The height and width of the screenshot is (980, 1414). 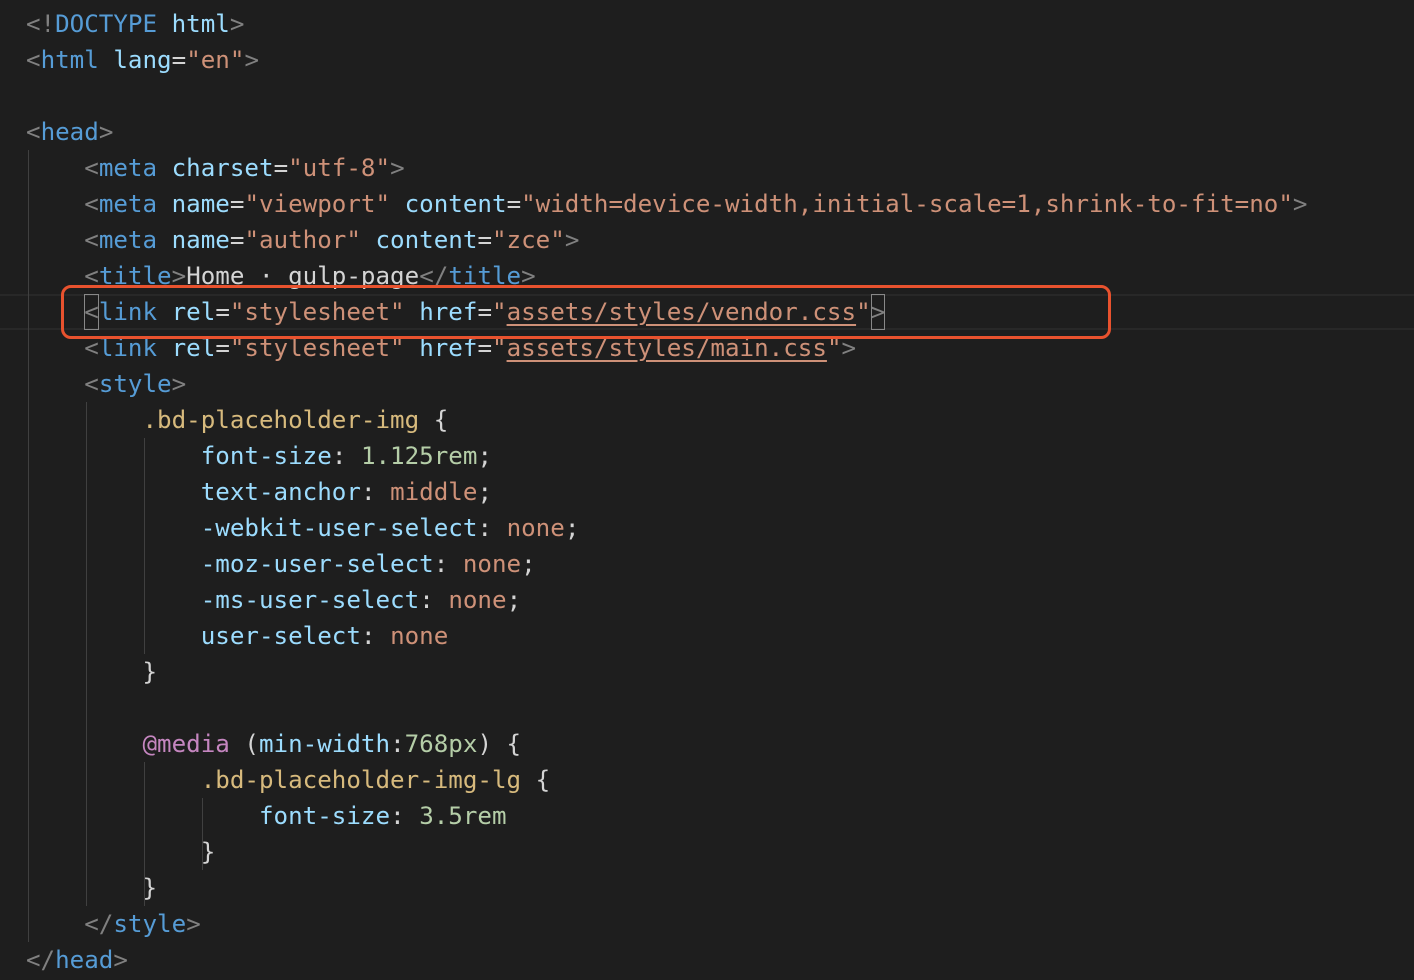 I want to click on code-token: 3.5rem, so click(x=463, y=816).